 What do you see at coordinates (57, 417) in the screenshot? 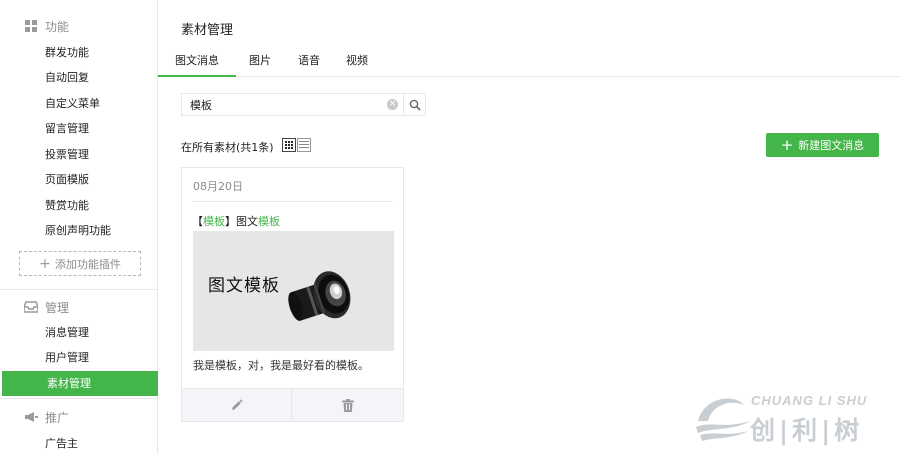
I see `sidebar-group-label: 推广` at bounding box center [57, 417].